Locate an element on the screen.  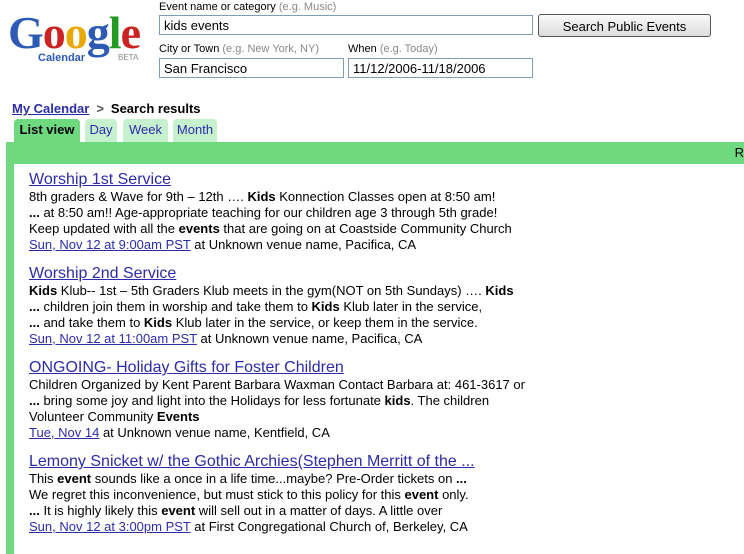
snippet-text: Konnection Classes open at 8:50 am! is located at coordinates (385, 196).